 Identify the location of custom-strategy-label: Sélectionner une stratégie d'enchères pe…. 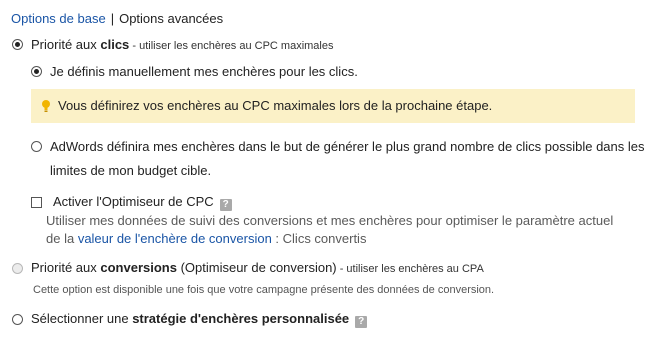
(199, 319).